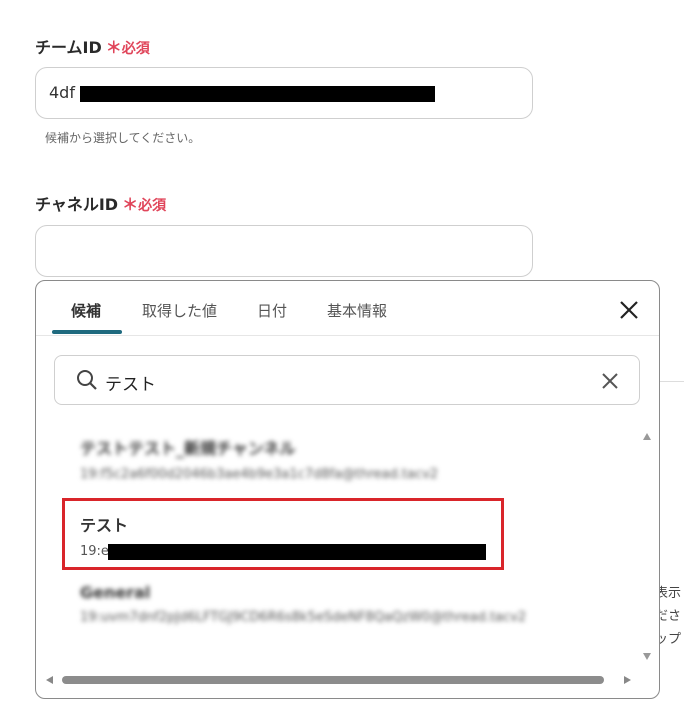  I want to click on tab-basic-info: 基本情報, so click(357, 310).